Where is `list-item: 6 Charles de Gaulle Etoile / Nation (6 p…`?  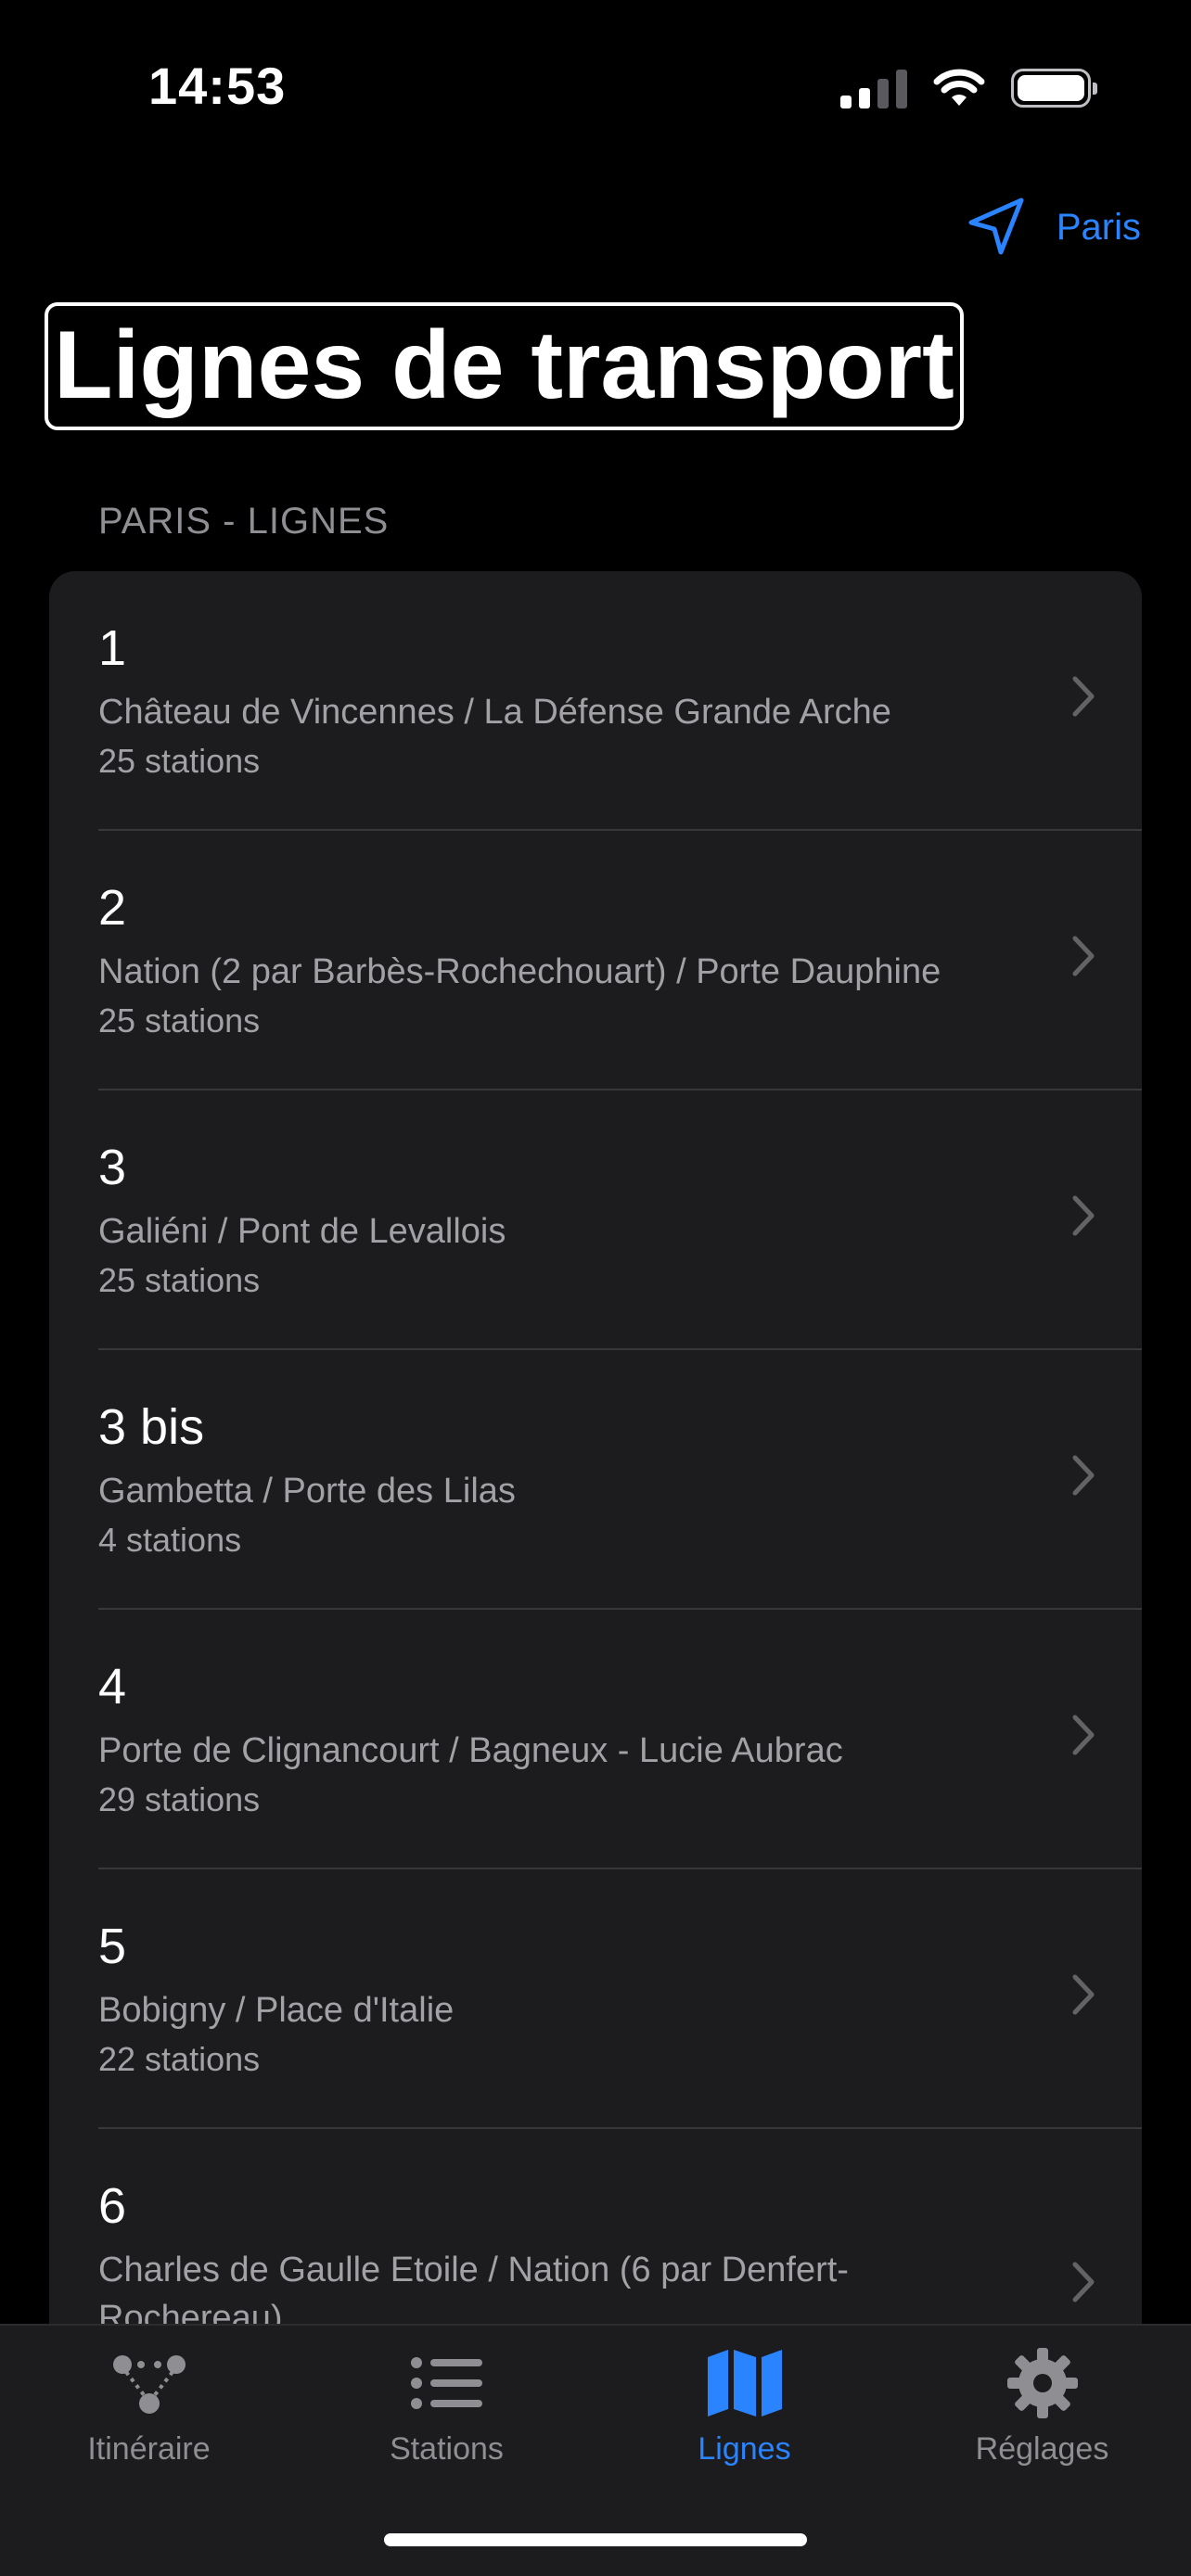 list-item: 6 Charles de Gaulle Etoile / Nation (6 p… is located at coordinates (595, 2226).